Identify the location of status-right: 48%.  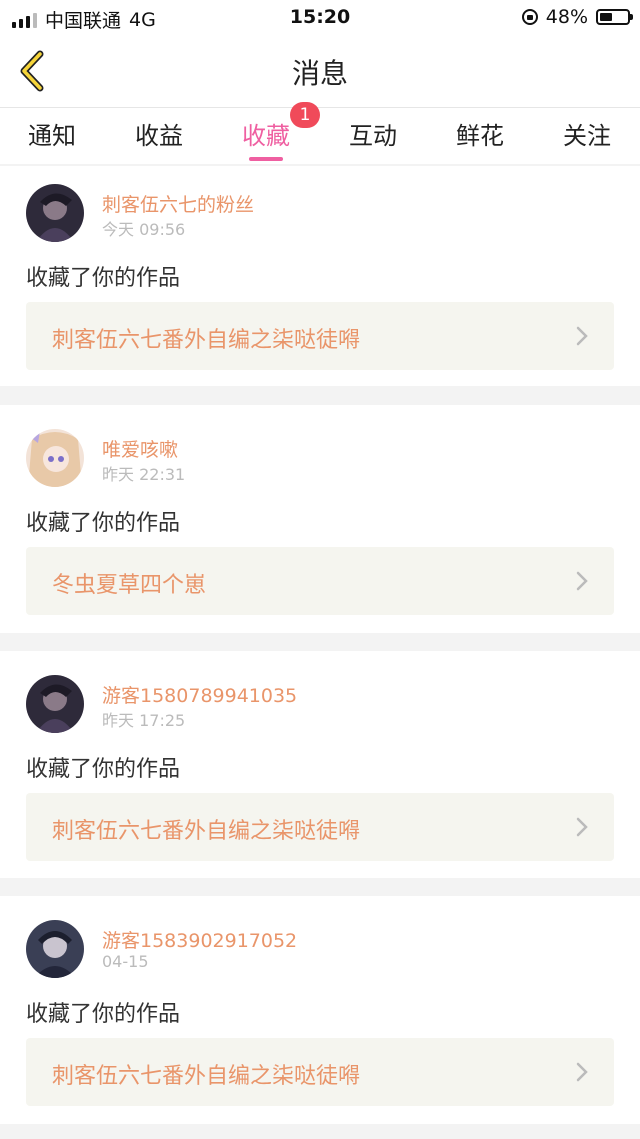
(577, 17).